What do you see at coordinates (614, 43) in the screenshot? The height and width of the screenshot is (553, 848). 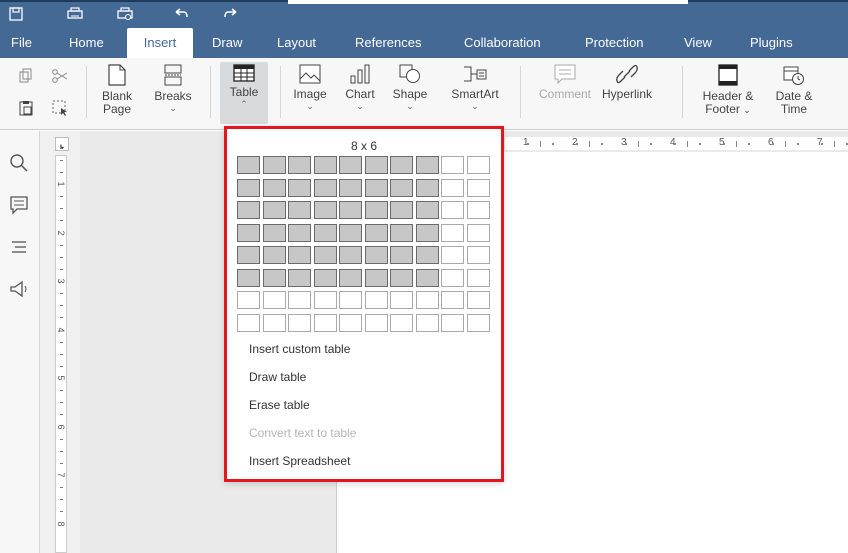 I see `tab-protection: Protection` at bounding box center [614, 43].